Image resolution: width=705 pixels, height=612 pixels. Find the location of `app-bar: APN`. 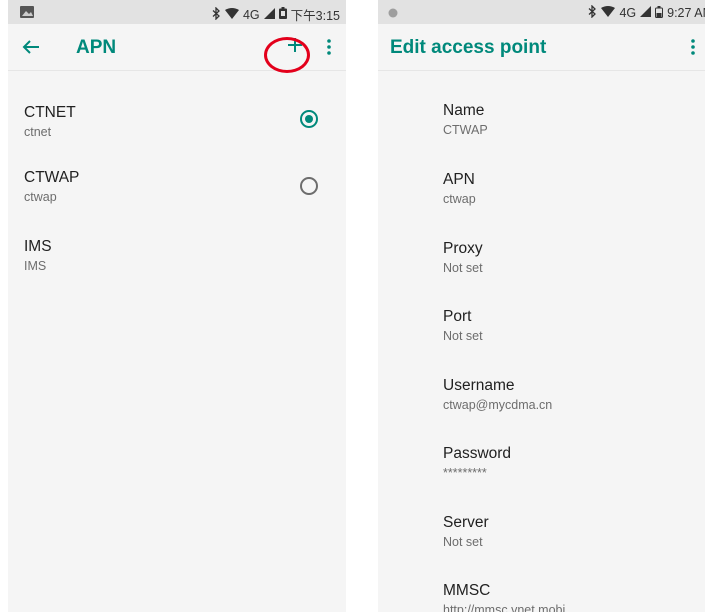

app-bar: APN is located at coordinates (177, 47).